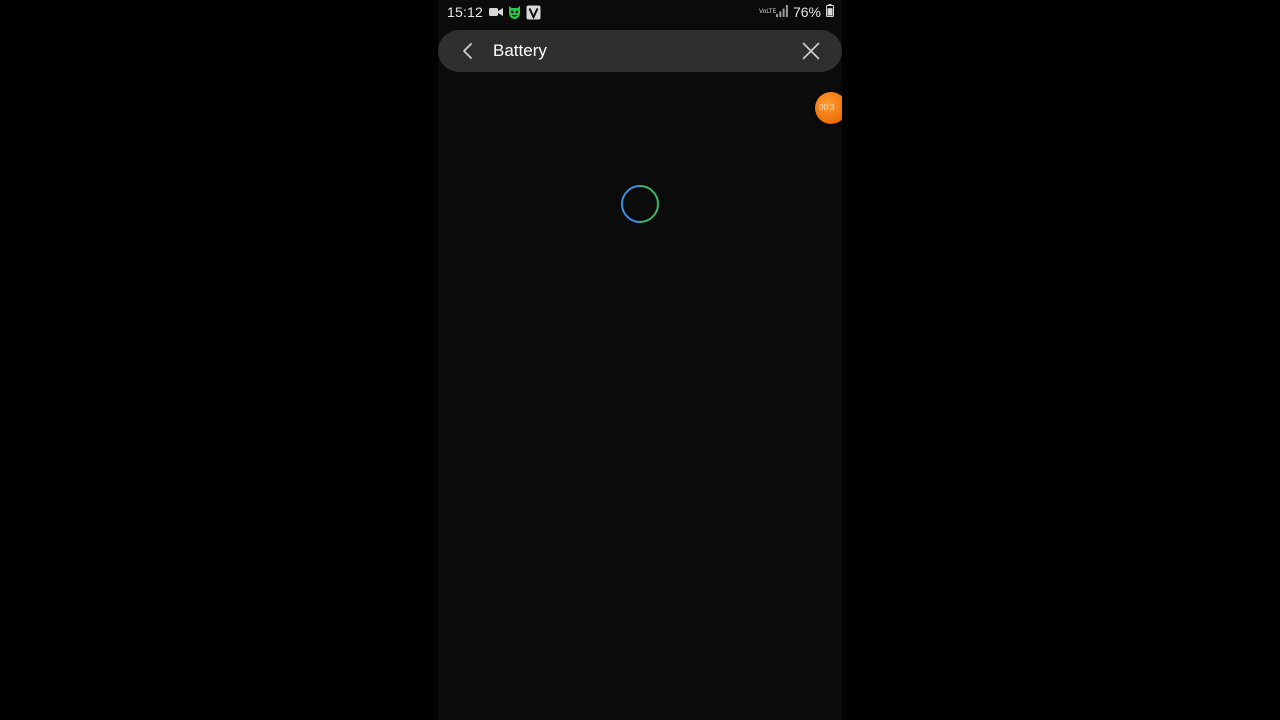 This screenshot has height=720, width=1280. What do you see at coordinates (806, 12) in the screenshot?
I see `battery-percent: 76%` at bounding box center [806, 12].